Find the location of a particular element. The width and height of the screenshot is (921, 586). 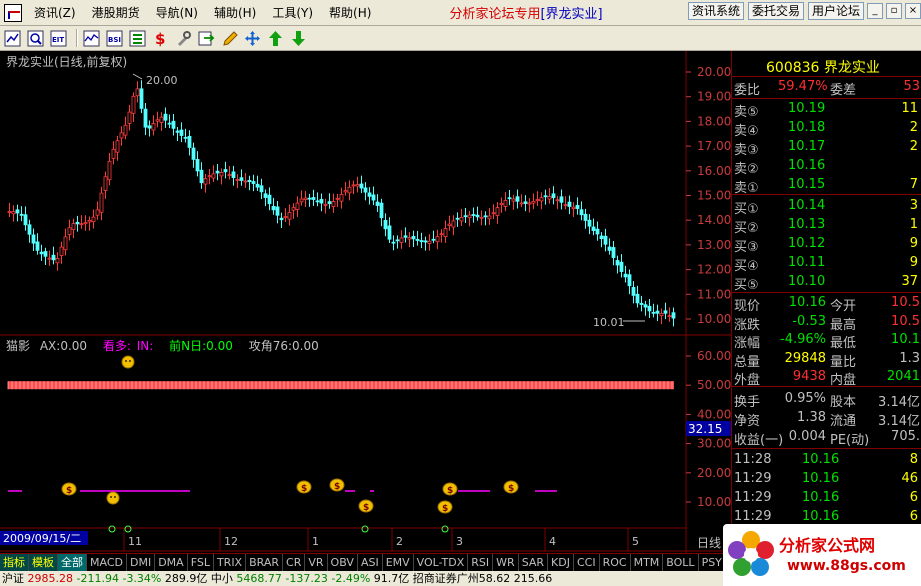

tab-psy: PSY is located at coordinates (712, 562).